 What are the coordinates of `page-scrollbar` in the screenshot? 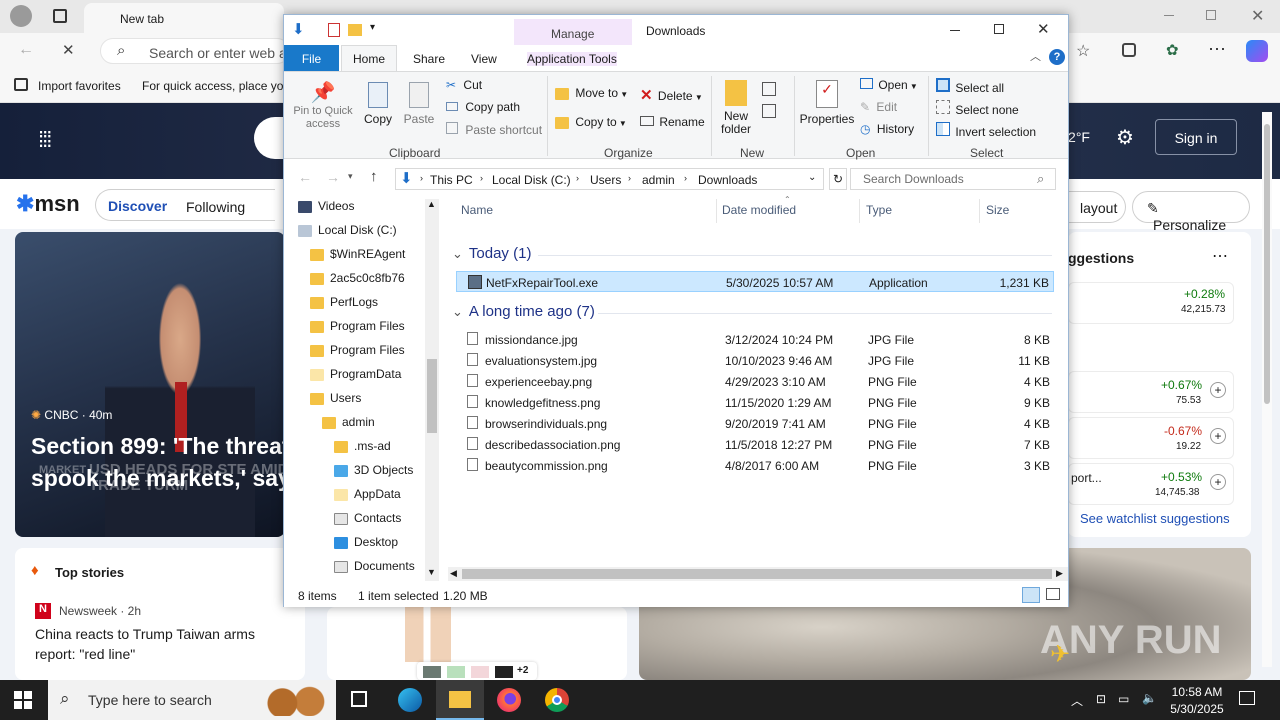 It's located at (1267, 389).